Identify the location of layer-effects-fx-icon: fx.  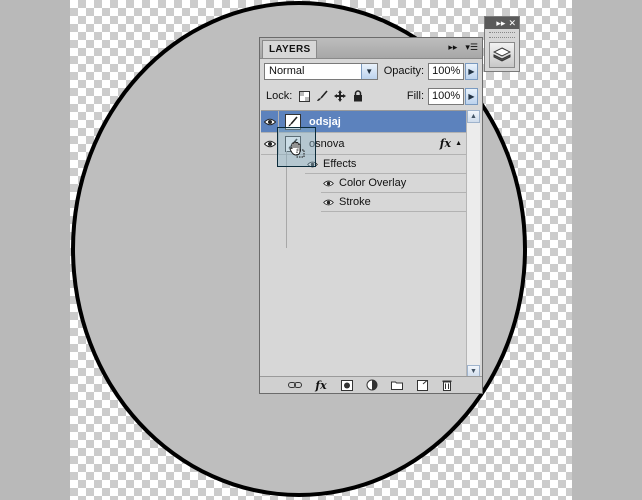
(445, 143).